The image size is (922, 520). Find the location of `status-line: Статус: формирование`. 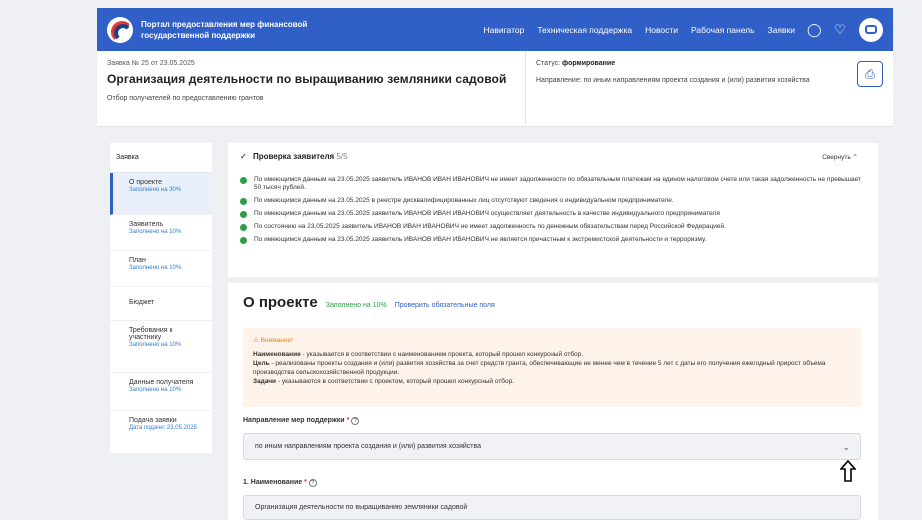

status-line: Статус: формирование is located at coordinates (686, 63).